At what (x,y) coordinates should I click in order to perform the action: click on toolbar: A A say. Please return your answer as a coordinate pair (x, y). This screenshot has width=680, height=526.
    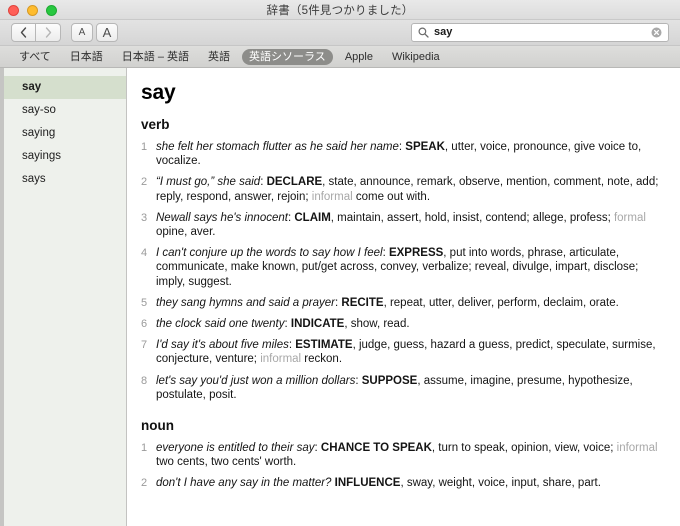
    Looking at the image, I should click on (340, 33).